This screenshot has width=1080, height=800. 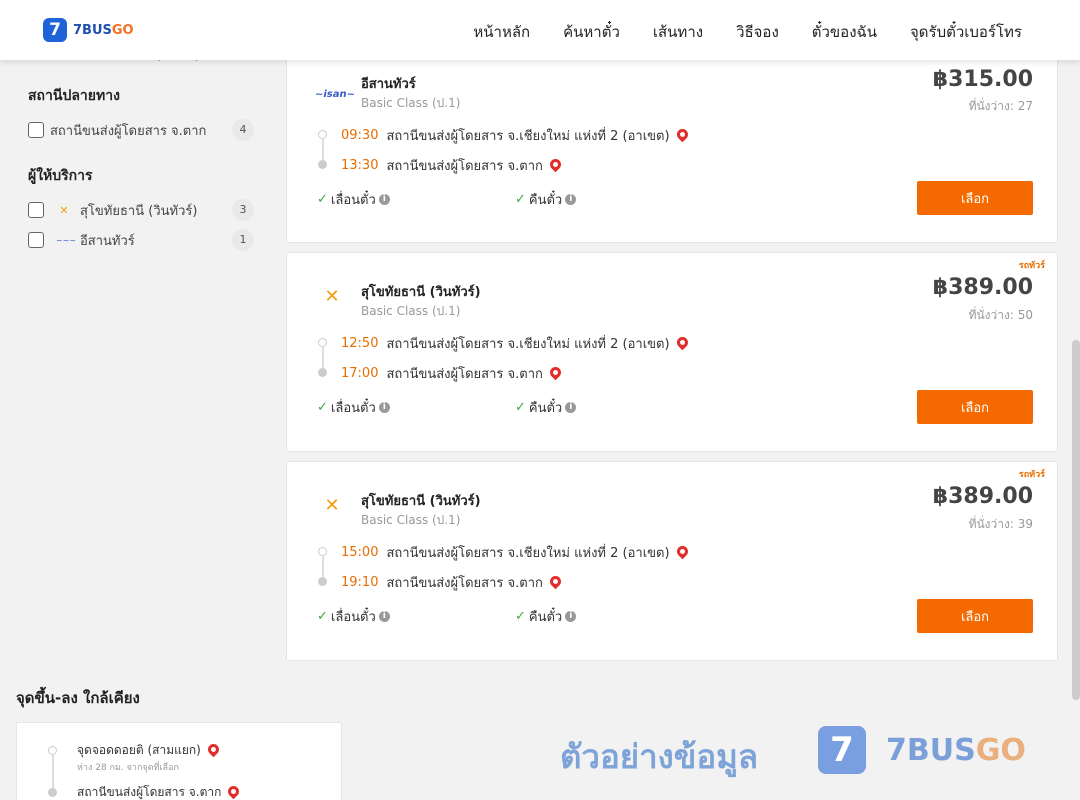 What do you see at coordinates (60, 176) in the screenshot?
I see `operator-filter-title: ผู้ให้บริการ` at bounding box center [60, 176].